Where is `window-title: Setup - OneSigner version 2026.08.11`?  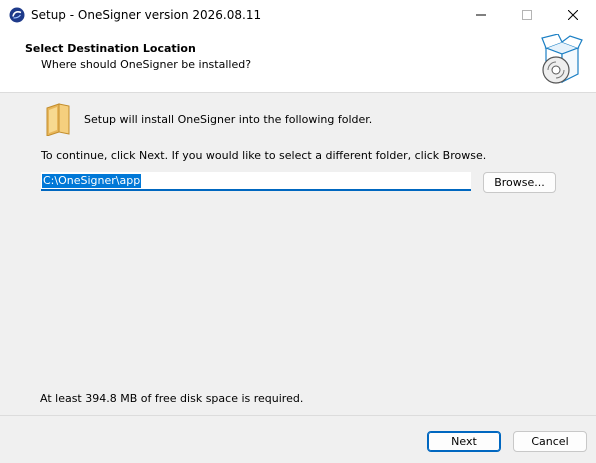
window-title: Setup - OneSigner version 2026.08.11 is located at coordinates (146, 15).